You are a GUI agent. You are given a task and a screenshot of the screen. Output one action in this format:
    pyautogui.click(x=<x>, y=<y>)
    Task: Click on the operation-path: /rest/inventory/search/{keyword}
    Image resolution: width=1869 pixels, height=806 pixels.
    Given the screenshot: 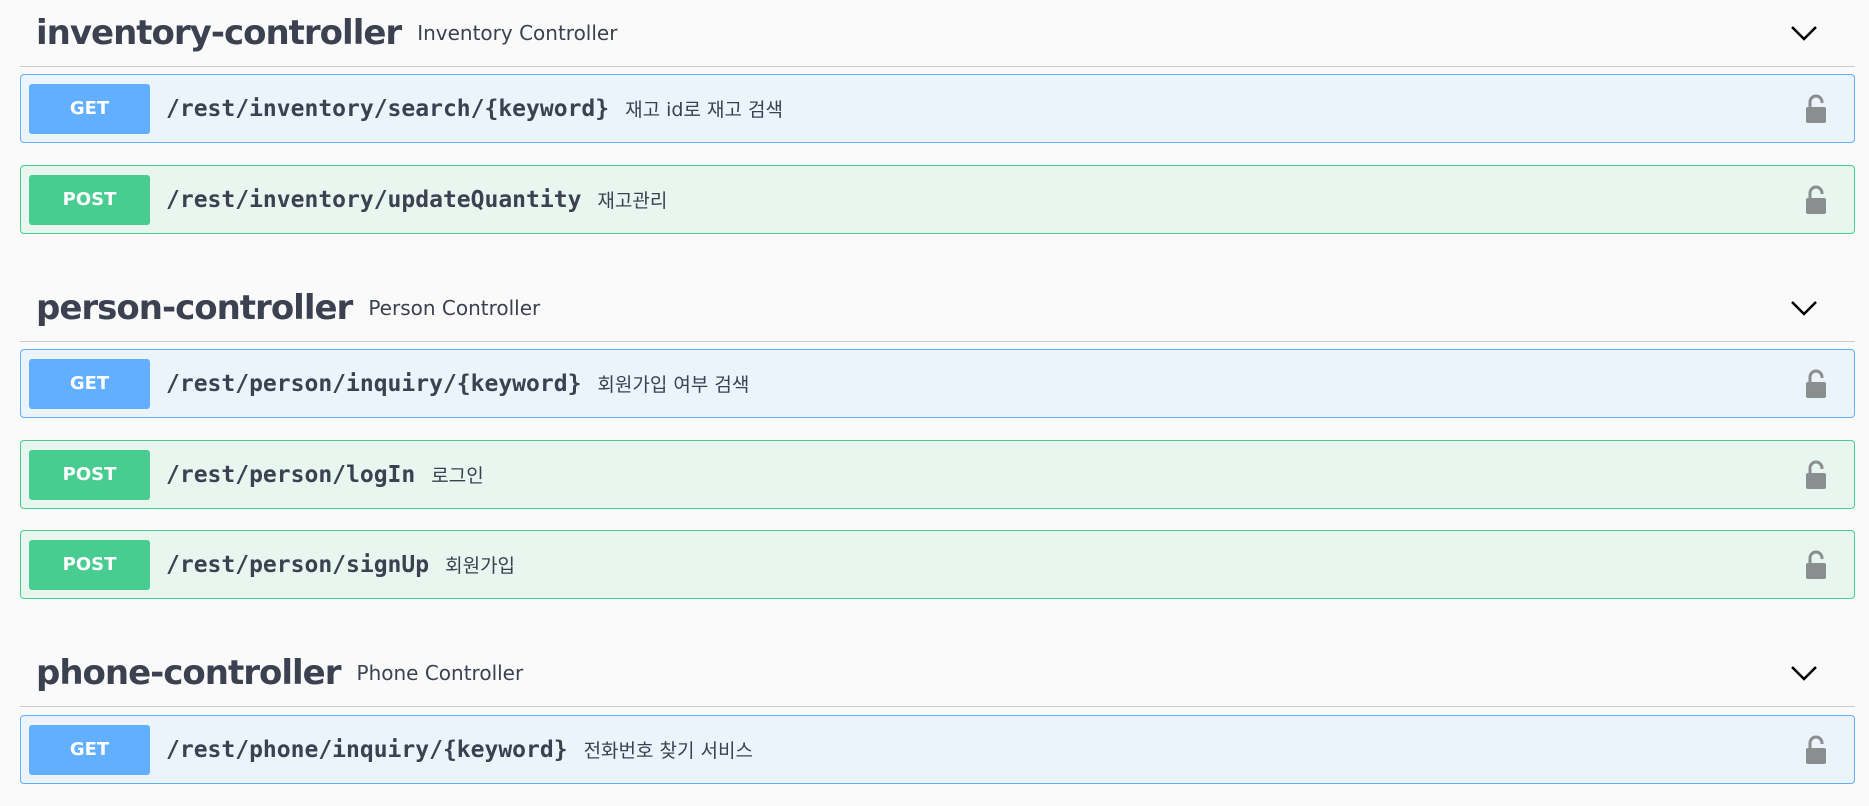 What is the action you would take?
    pyautogui.click(x=388, y=108)
    